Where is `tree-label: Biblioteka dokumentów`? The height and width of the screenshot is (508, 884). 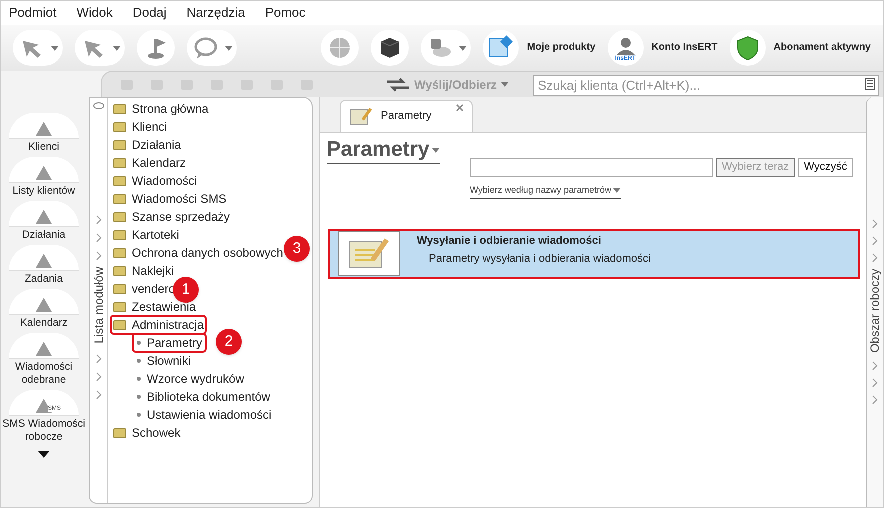
tree-label: Biblioteka dokumentów is located at coordinates (208, 397).